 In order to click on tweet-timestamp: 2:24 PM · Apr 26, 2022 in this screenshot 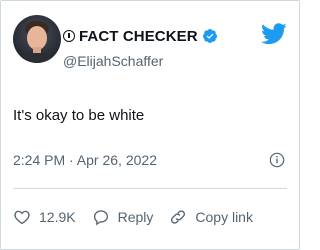, I will do `click(85, 160)`.